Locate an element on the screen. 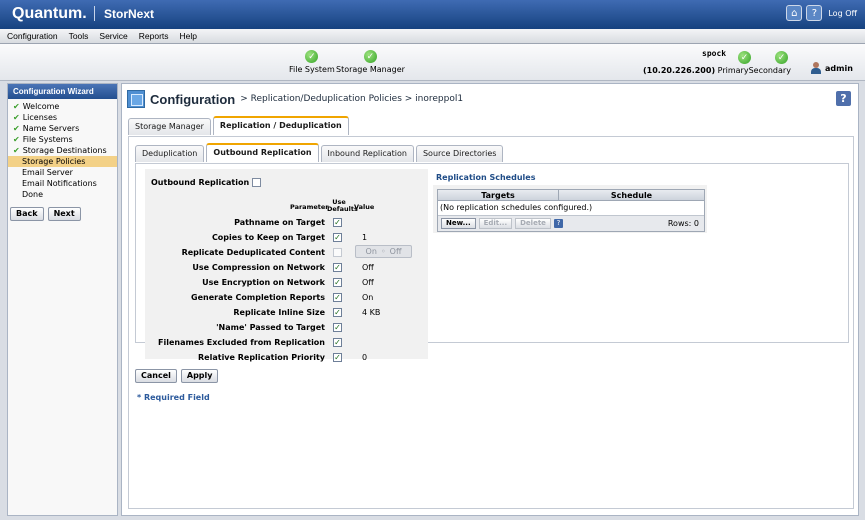 This screenshot has width=865, height=520. sidebar-item-storage-policies: Storage Policies is located at coordinates (62, 161).